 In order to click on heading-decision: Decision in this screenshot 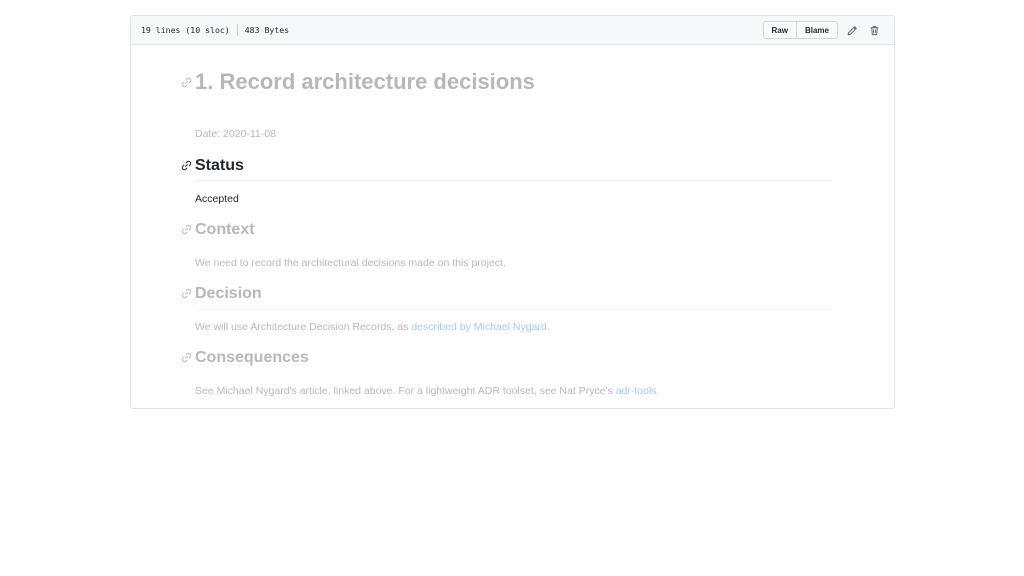, I will do `click(221, 294)`.